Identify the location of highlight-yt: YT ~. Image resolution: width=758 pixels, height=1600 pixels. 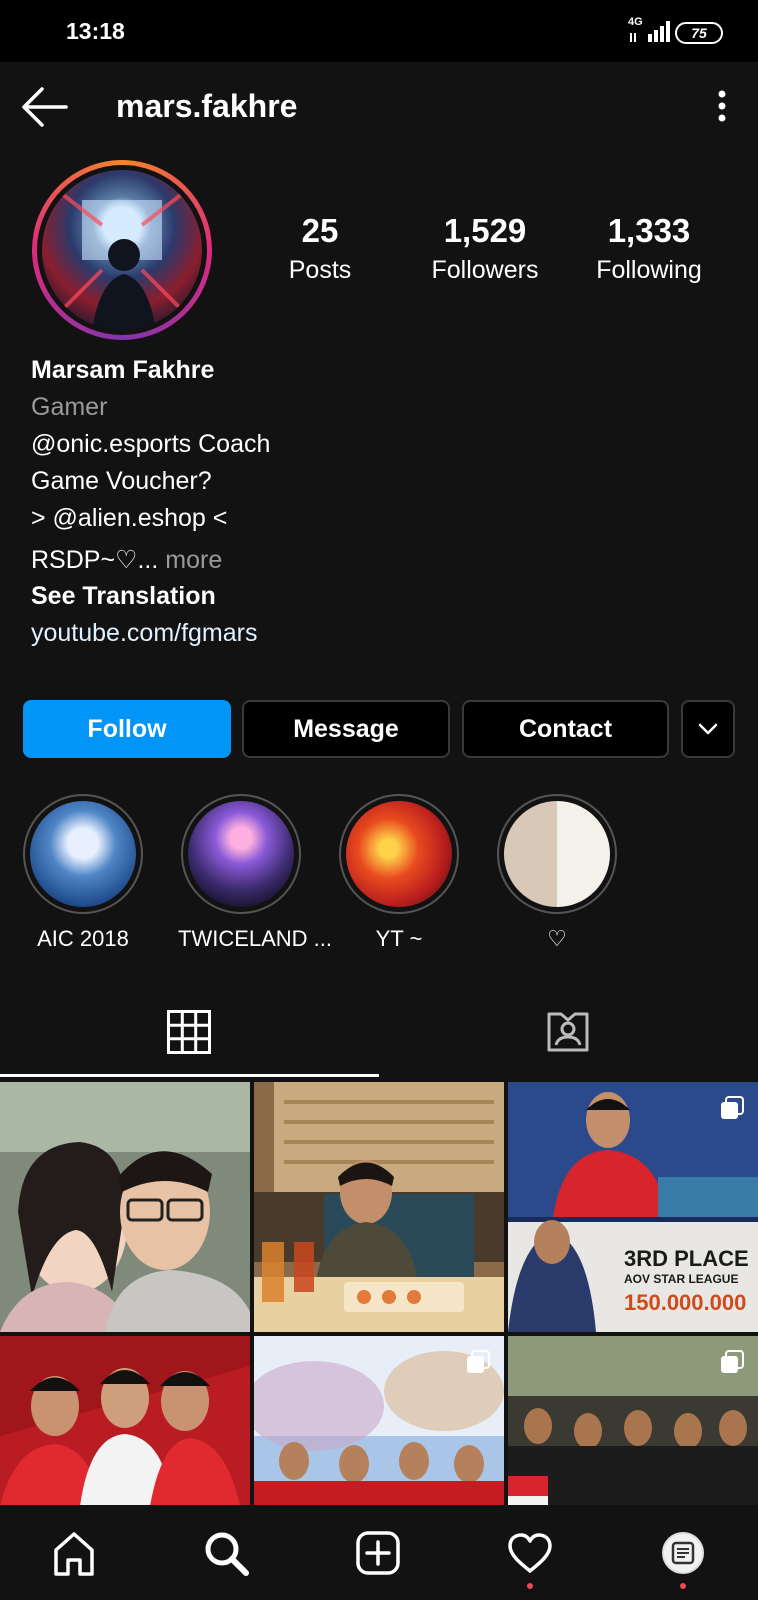
(399, 873).